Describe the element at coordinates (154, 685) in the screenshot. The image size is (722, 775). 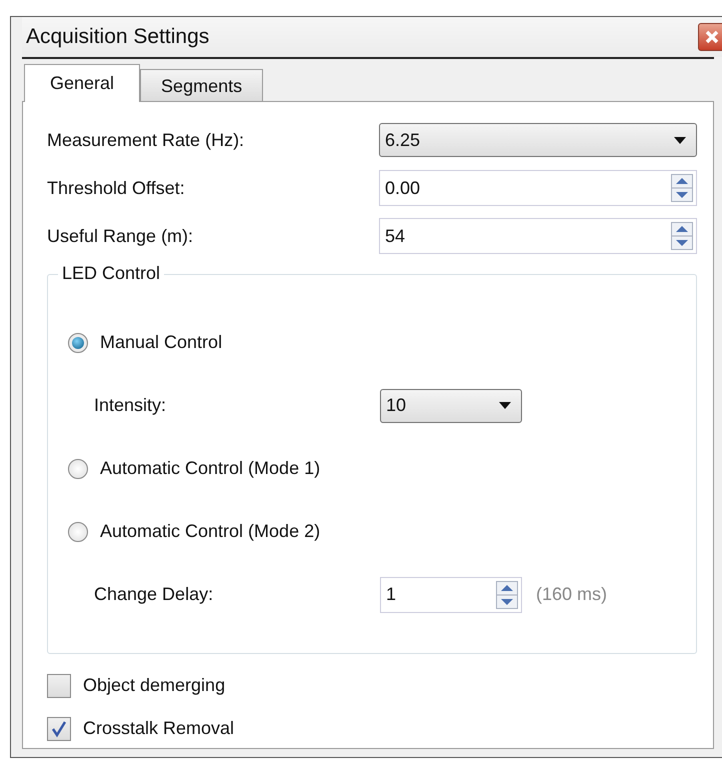
I see `checkbox-label: Object demerging` at that location.